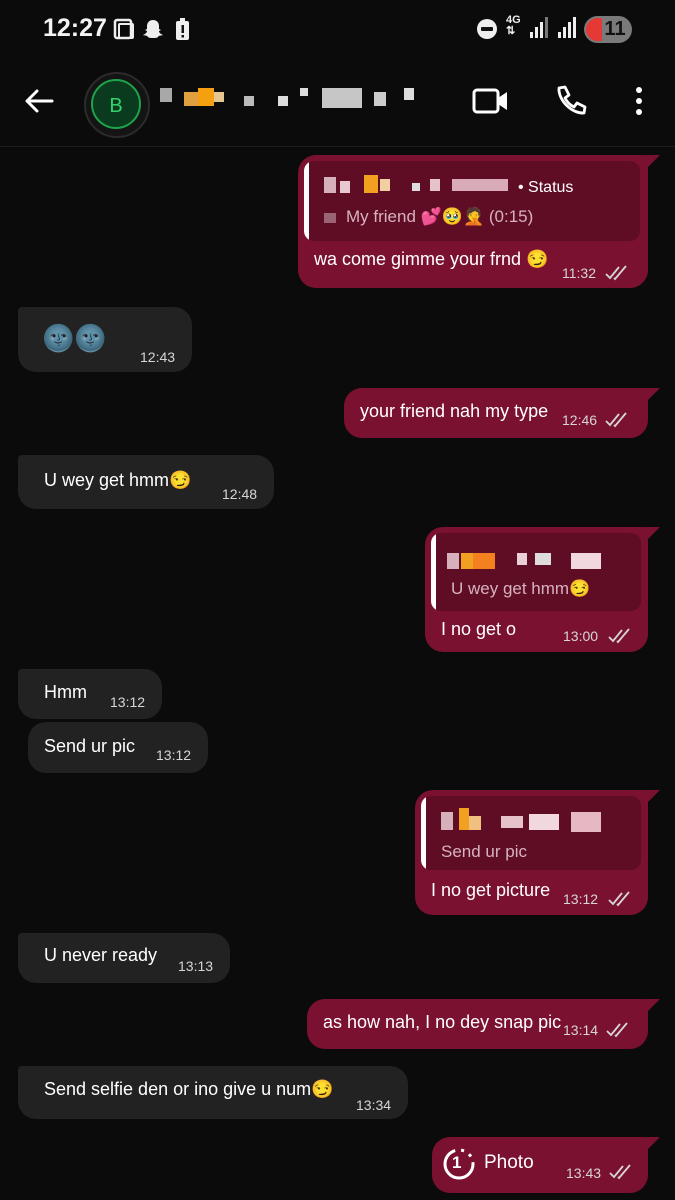 This screenshot has height=1200, width=675. What do you see at coordinates (580, 420) in the screenshot?
I see `message-time: 12:46` at bounding box center [580, 420].